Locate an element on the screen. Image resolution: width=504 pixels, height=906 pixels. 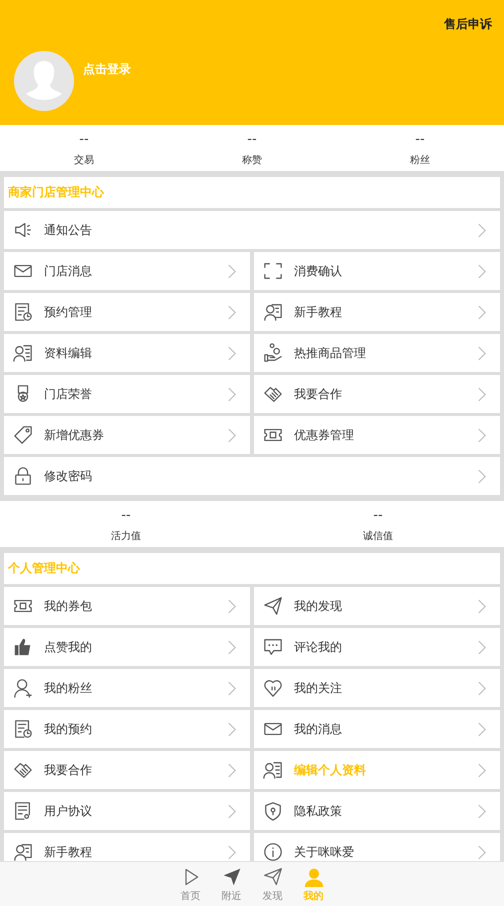
menu-item: 点赞我的 is located at coordinates (127, 647).